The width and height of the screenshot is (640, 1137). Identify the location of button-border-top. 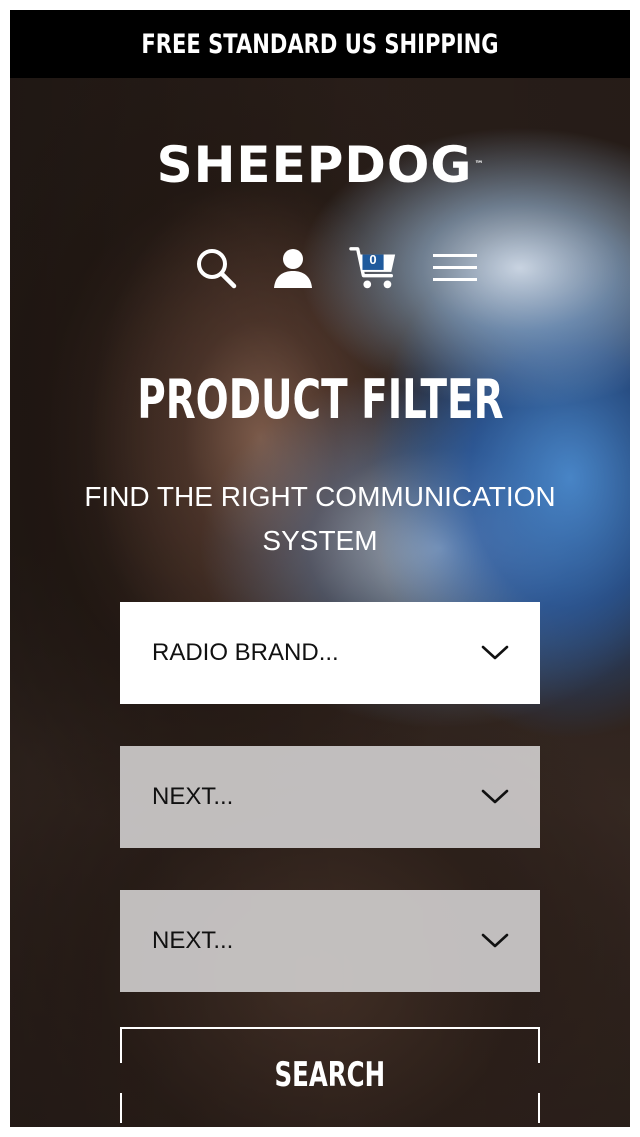
(330, 1028).